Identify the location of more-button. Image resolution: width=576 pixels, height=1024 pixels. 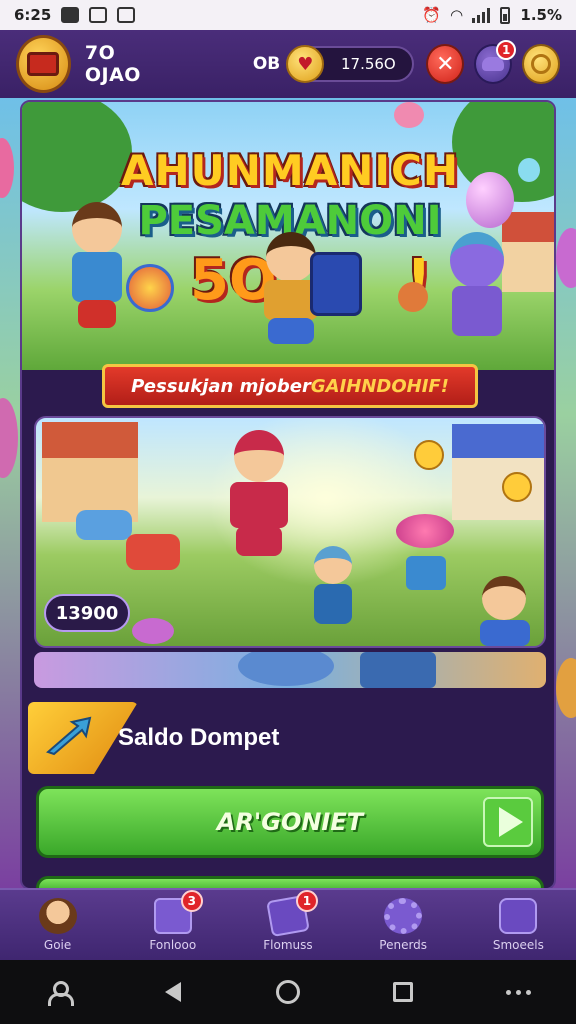
(518, 992).